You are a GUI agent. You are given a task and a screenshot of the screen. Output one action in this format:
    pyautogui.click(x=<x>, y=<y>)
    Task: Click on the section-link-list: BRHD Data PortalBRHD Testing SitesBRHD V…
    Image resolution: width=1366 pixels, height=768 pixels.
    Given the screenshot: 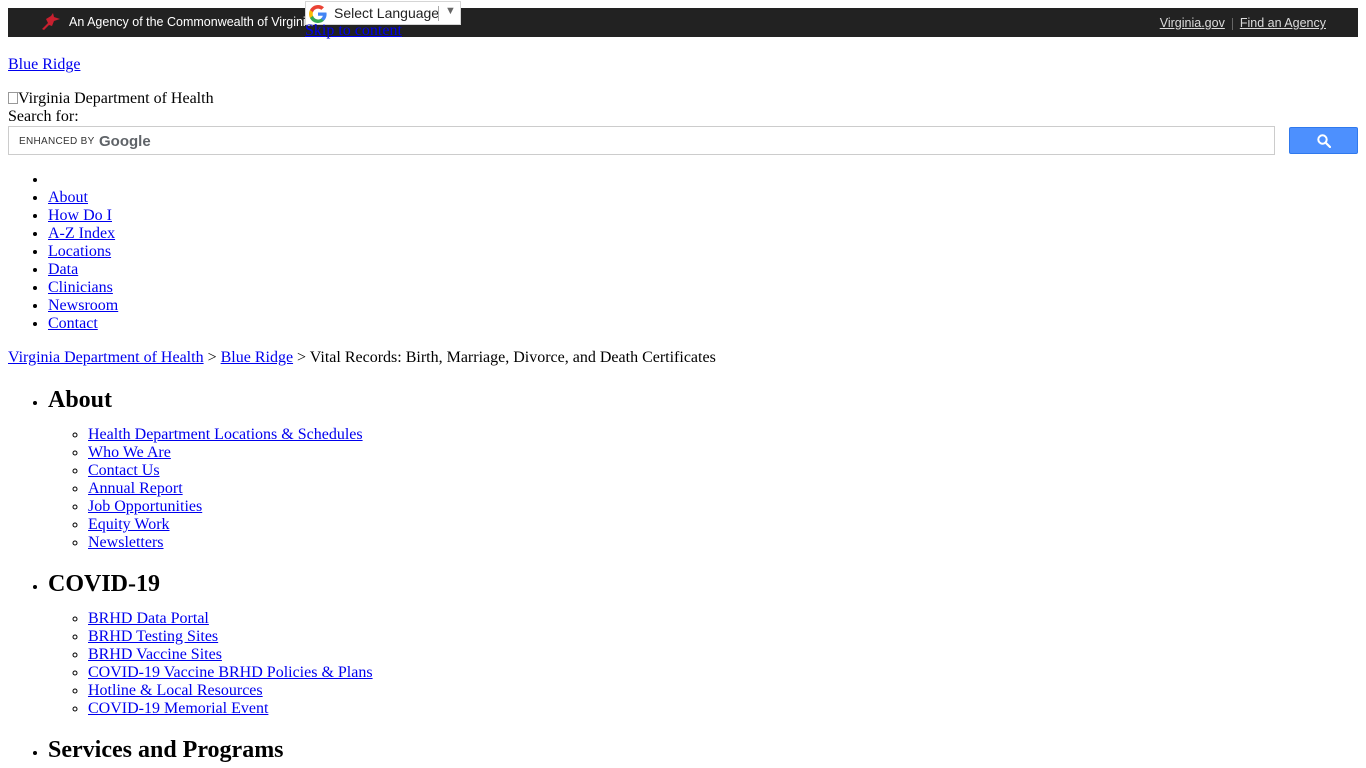 What is the action you would take?
    pyautogui.click(x=448, y=664)
    